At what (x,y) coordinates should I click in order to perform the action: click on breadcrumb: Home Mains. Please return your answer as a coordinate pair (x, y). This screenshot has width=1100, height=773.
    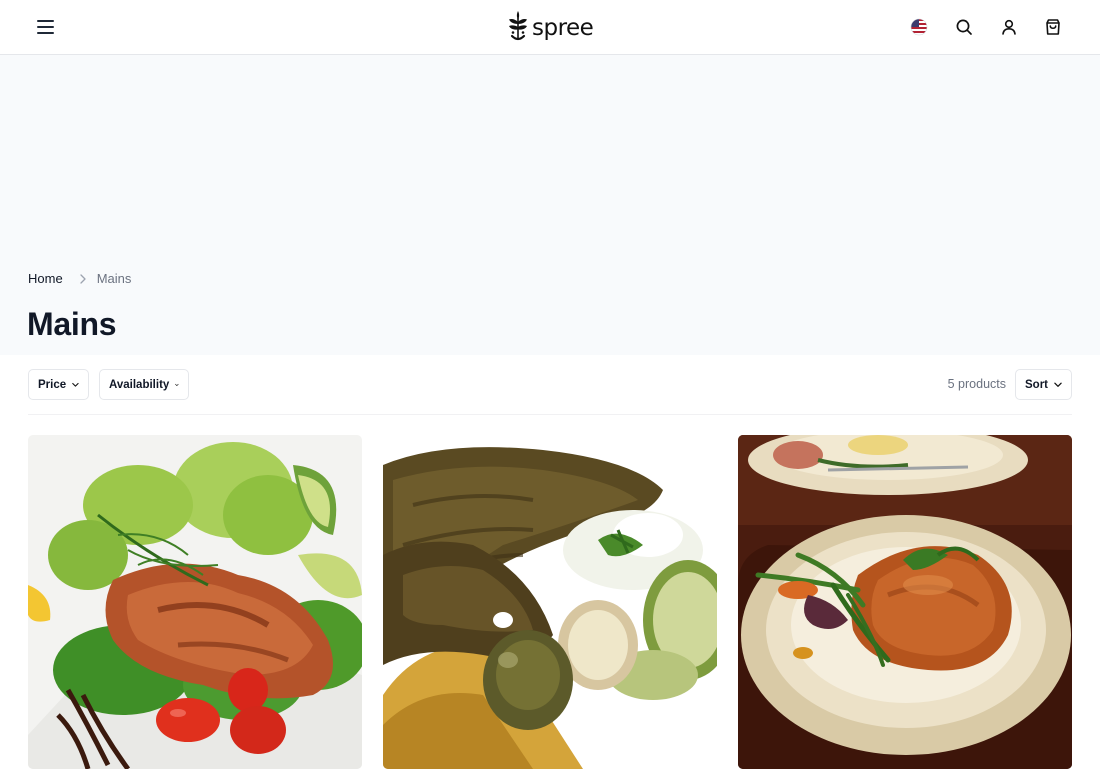
    Looking at the image, I should click on (79, 278).